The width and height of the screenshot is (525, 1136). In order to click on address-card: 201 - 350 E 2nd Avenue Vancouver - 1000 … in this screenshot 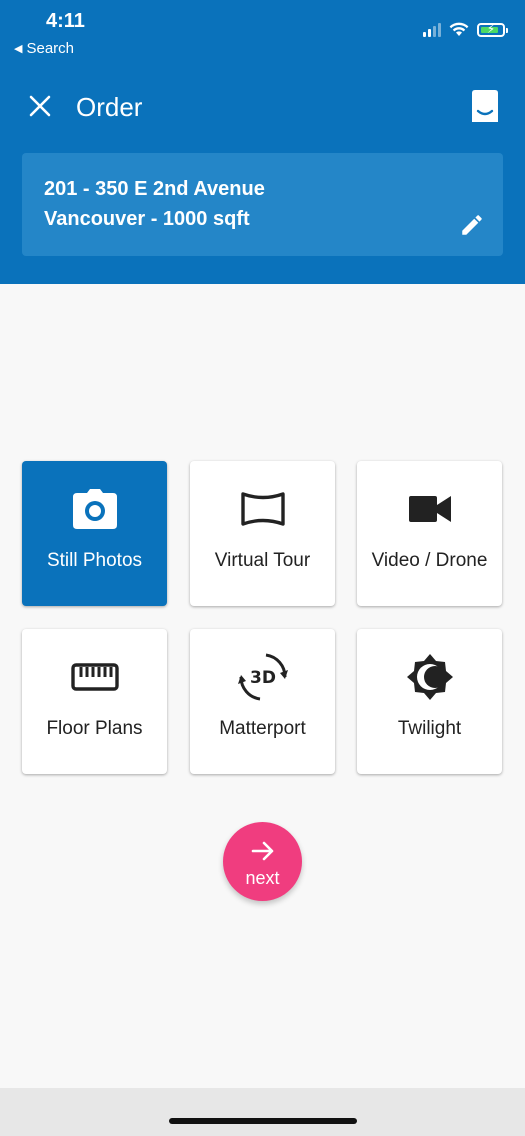, I will do `click(262, 204)`.